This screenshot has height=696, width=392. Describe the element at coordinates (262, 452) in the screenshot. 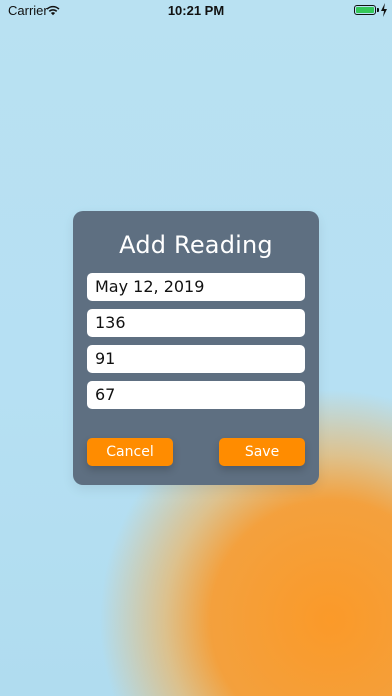

I see `save-button: Save` at that location.